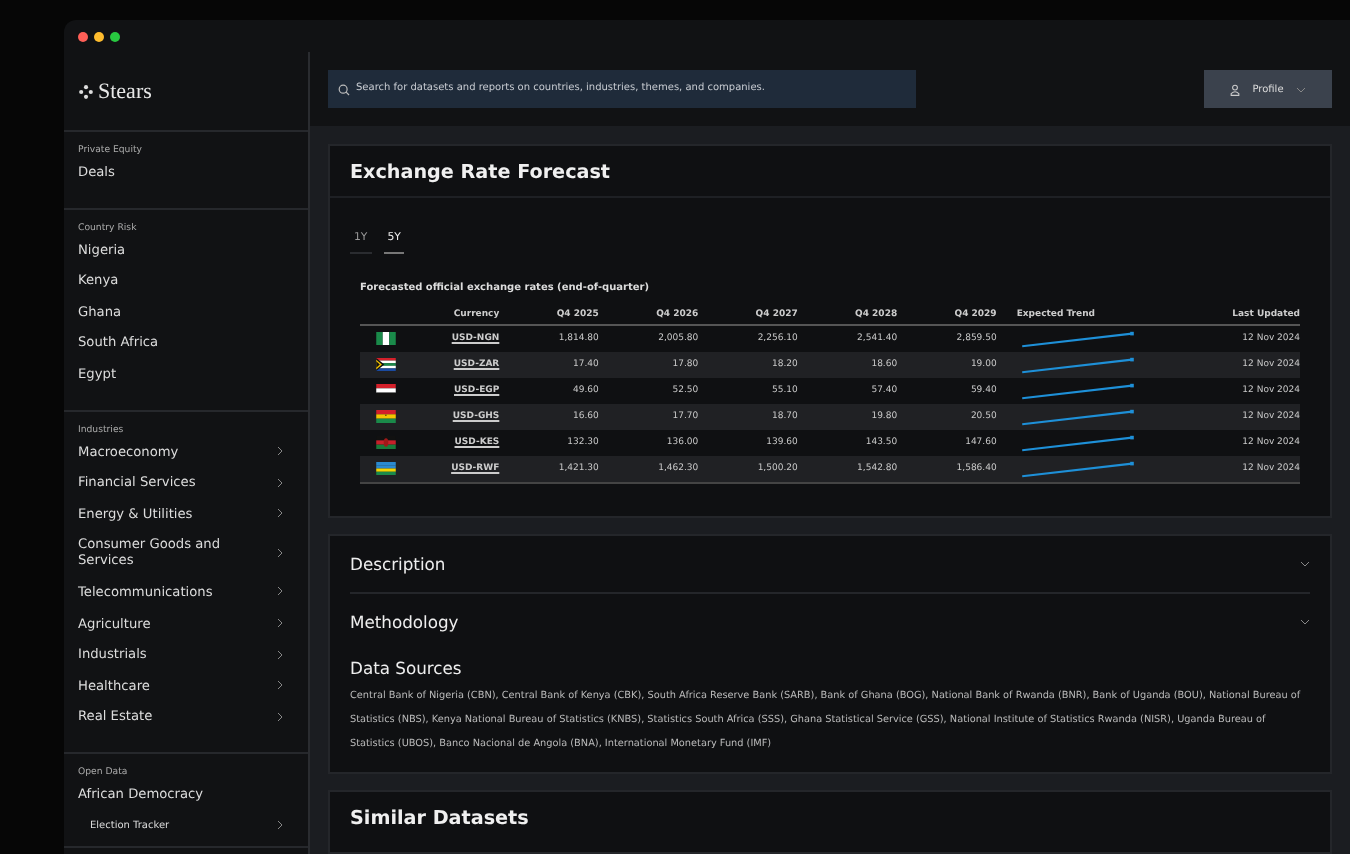  Describe the element at coordinates (406, 669) in the screenshot. I see `section-title: Data Sources` at that location.